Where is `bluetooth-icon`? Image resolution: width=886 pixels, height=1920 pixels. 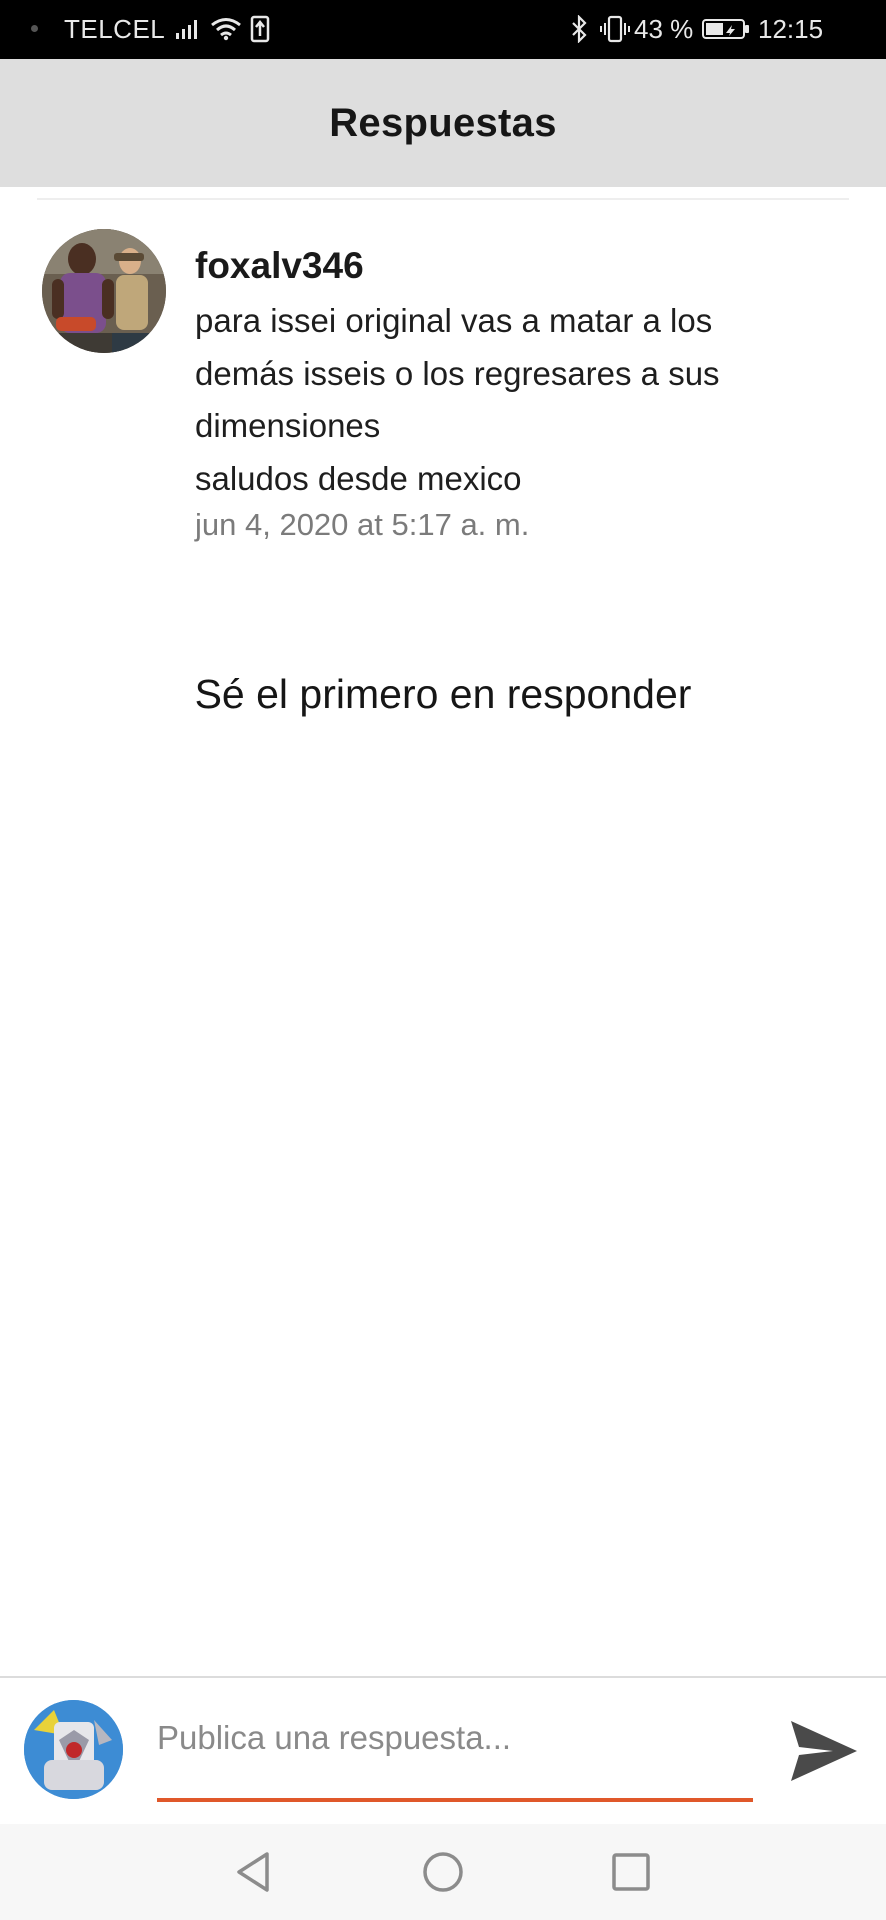 bluetooth-icon is located at coordinates (579, 29).